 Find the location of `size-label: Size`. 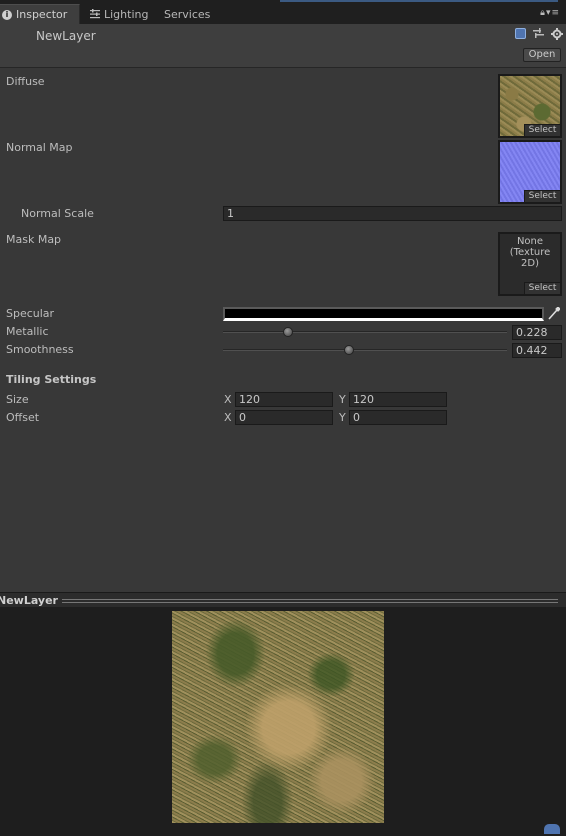

size-label: Size is located at coordinates (17, 399).